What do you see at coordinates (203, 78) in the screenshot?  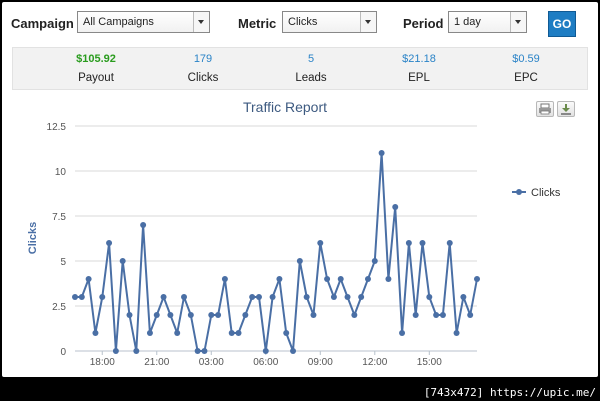 I see `stat-clicks-label: Clicks` at bounding box center [203, 78].